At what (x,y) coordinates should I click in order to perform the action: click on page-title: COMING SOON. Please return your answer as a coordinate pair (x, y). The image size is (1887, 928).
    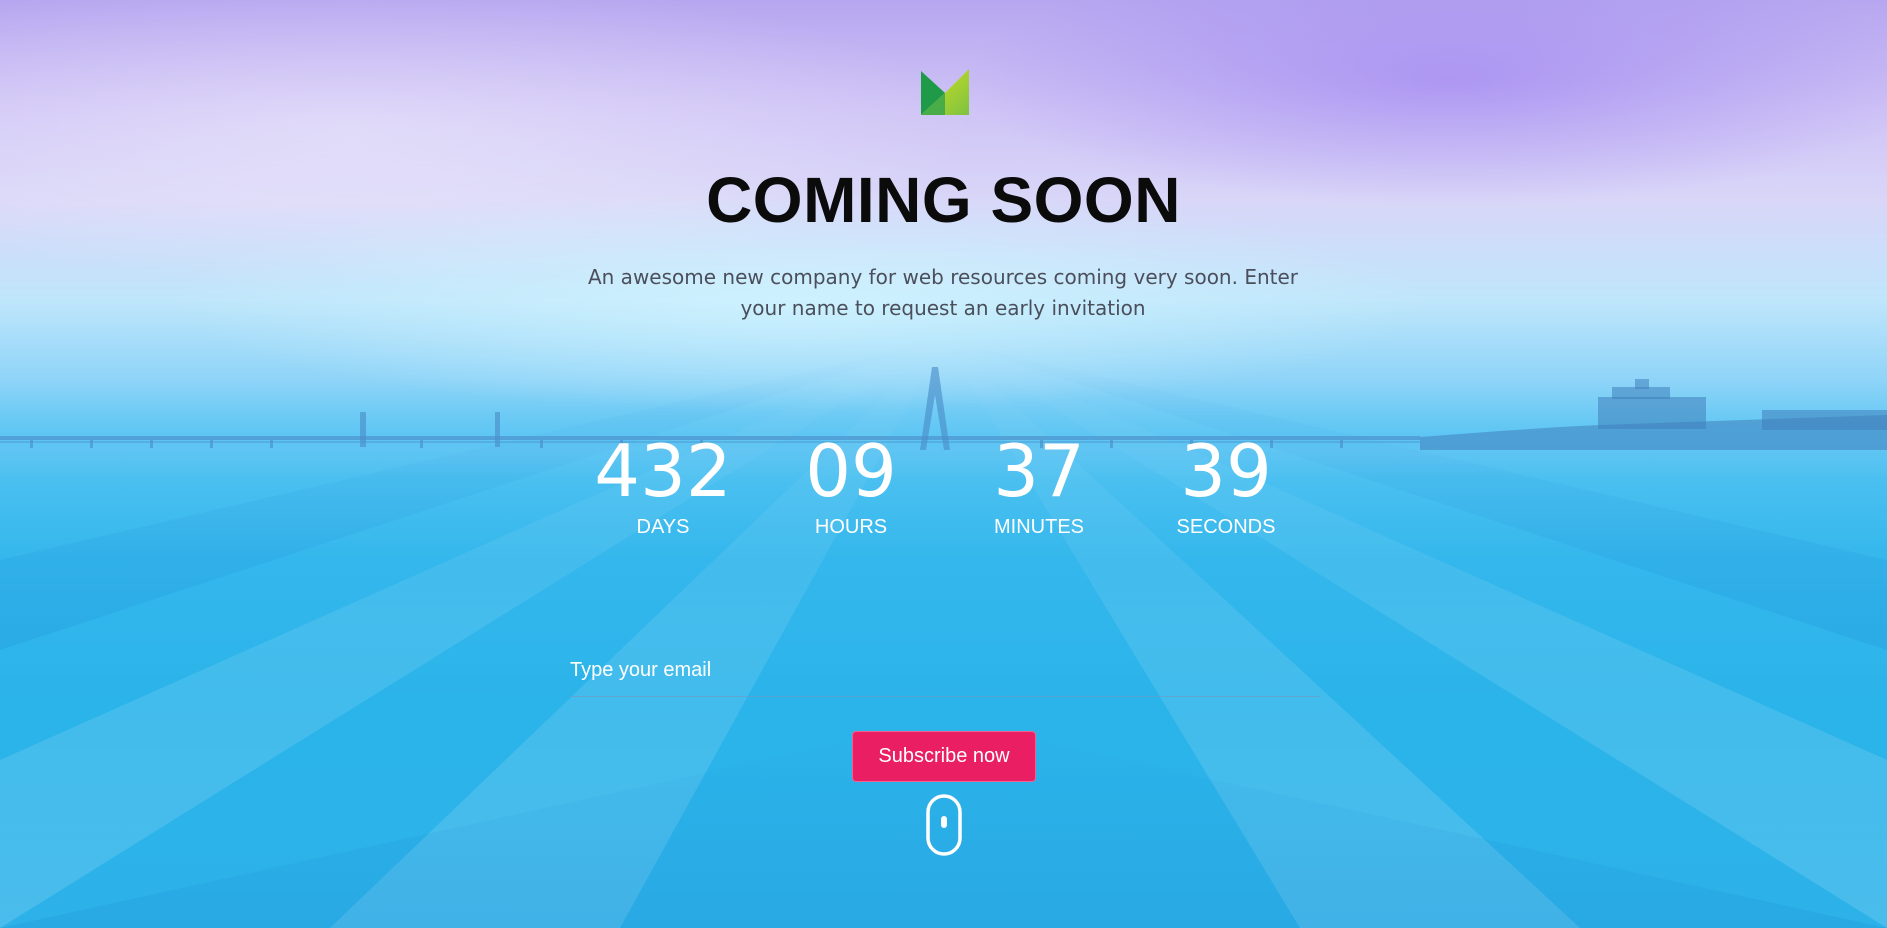
    Looking at the image, I should click on (943, 200).